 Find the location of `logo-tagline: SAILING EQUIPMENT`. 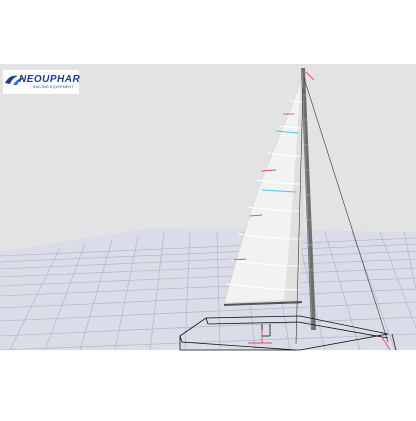

logo-tagline: SAILING EQUIPMENT is located at coordinates (53, 87).